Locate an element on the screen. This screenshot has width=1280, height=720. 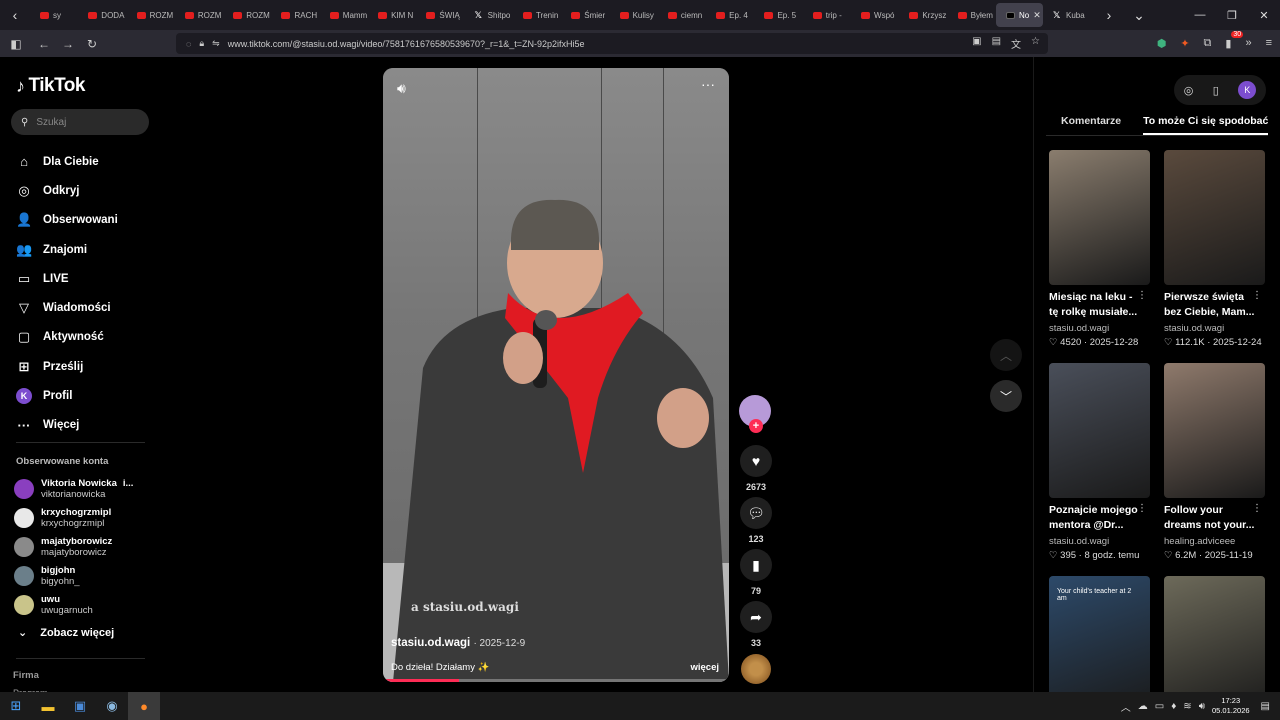
browser-tab: Wspó is located at coordinates (875, 15).